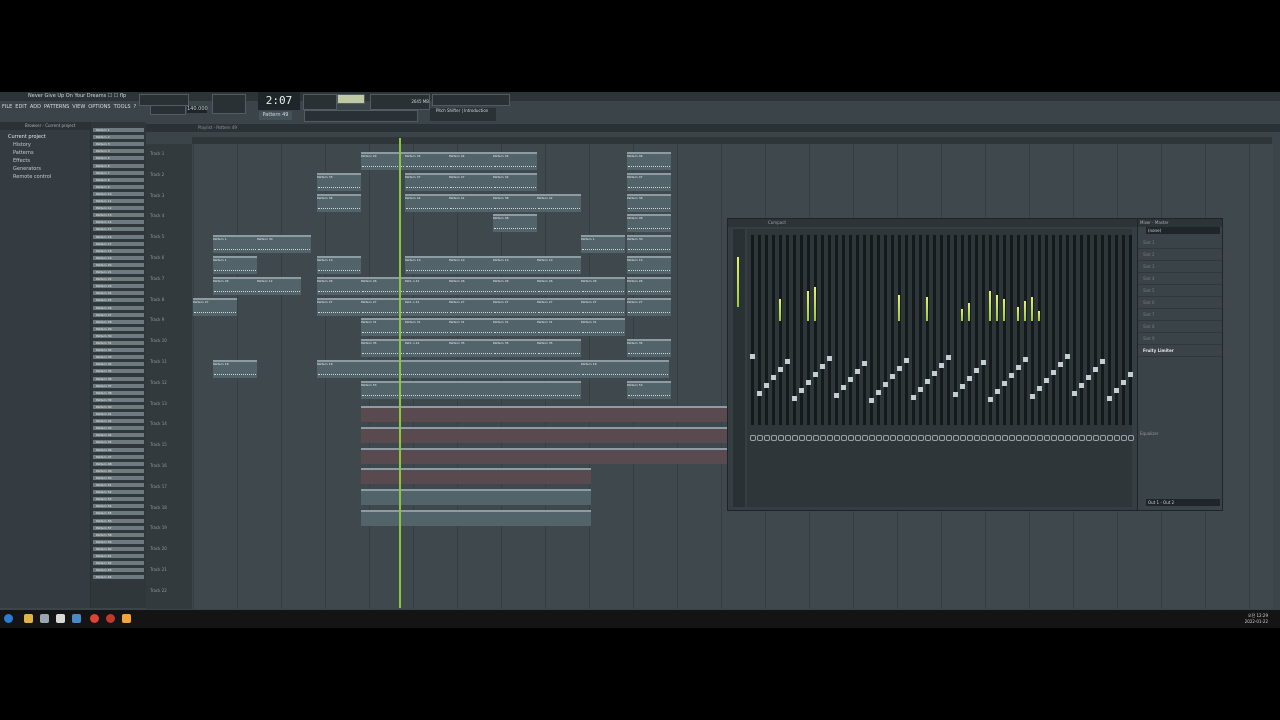 The image size is (1280, 720). Describe the element at coordinates (158, 423) in the screenshot. I see `track-label: Track 14` at that location.